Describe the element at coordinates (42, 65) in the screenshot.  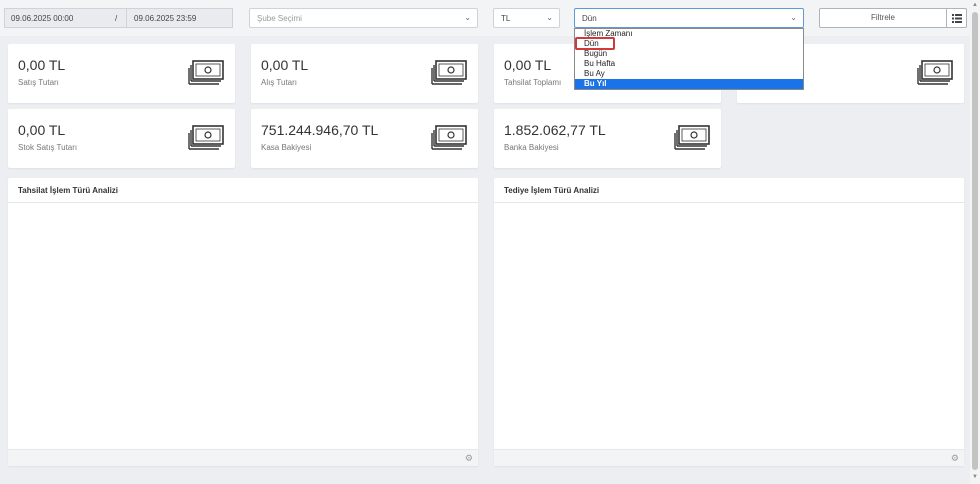
I see `satis-tutari-value: 0,00 TL` at that location.